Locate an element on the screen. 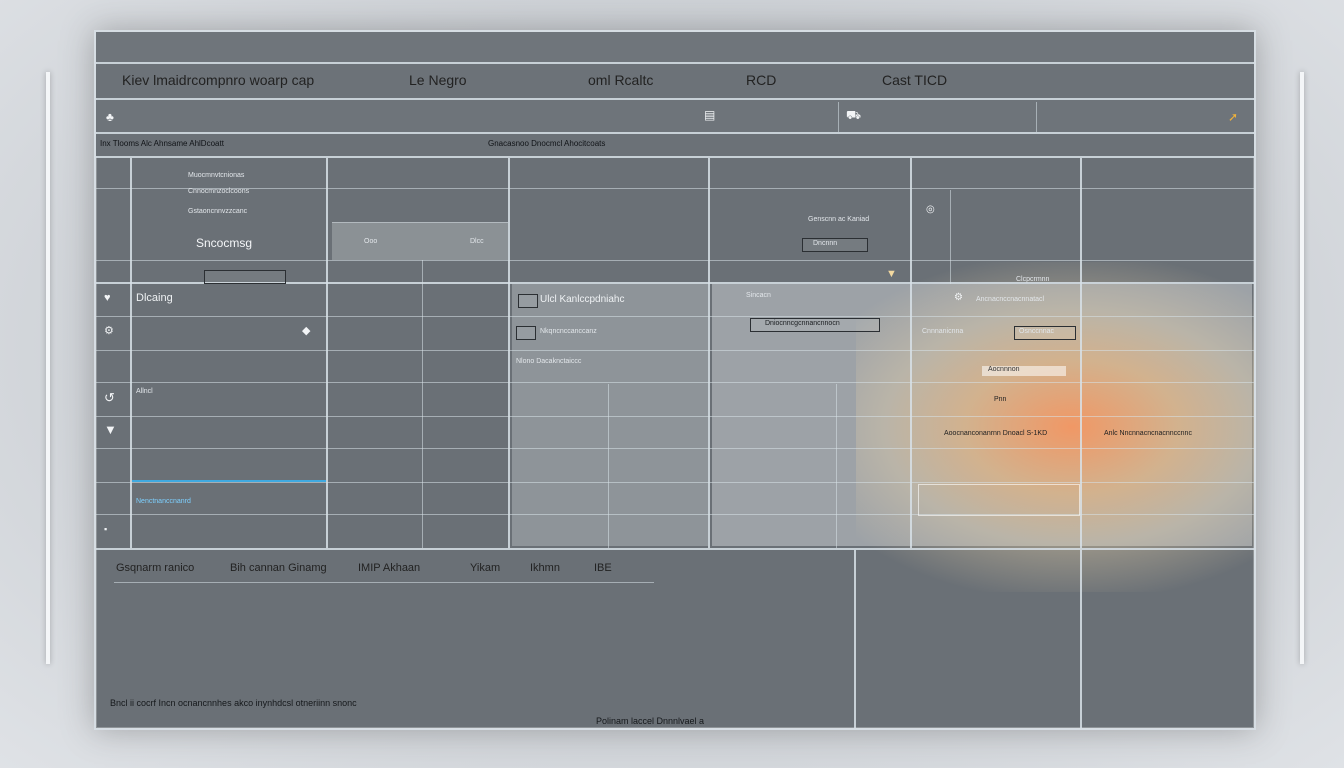  gear-icon: ⚙ is located at coordinates (109, 330).